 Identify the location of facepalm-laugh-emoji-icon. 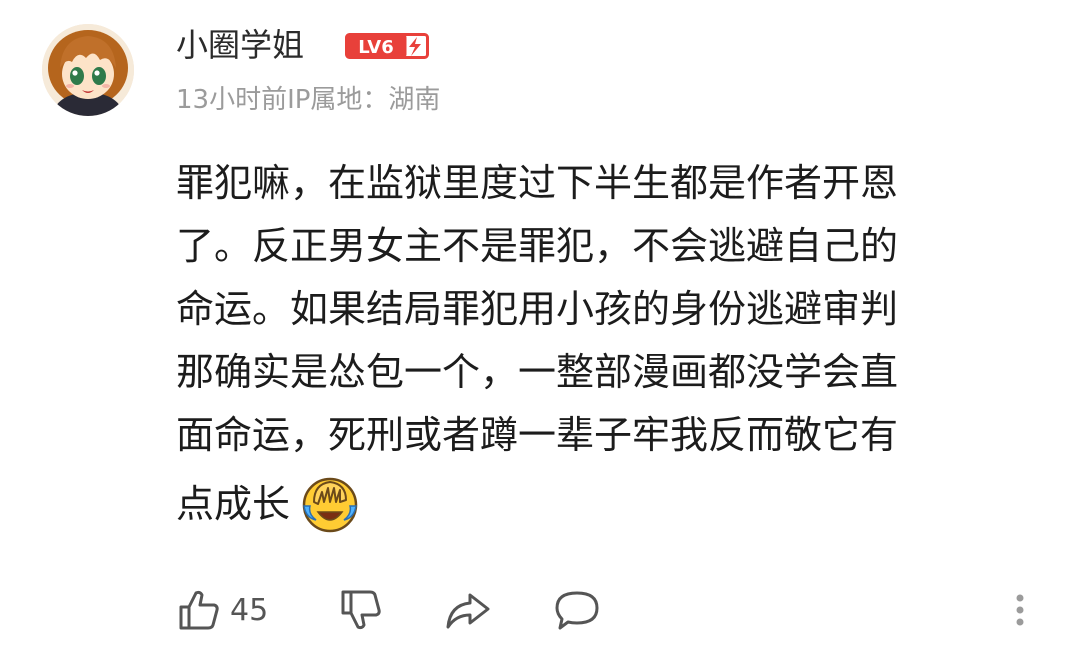
(330, 504).